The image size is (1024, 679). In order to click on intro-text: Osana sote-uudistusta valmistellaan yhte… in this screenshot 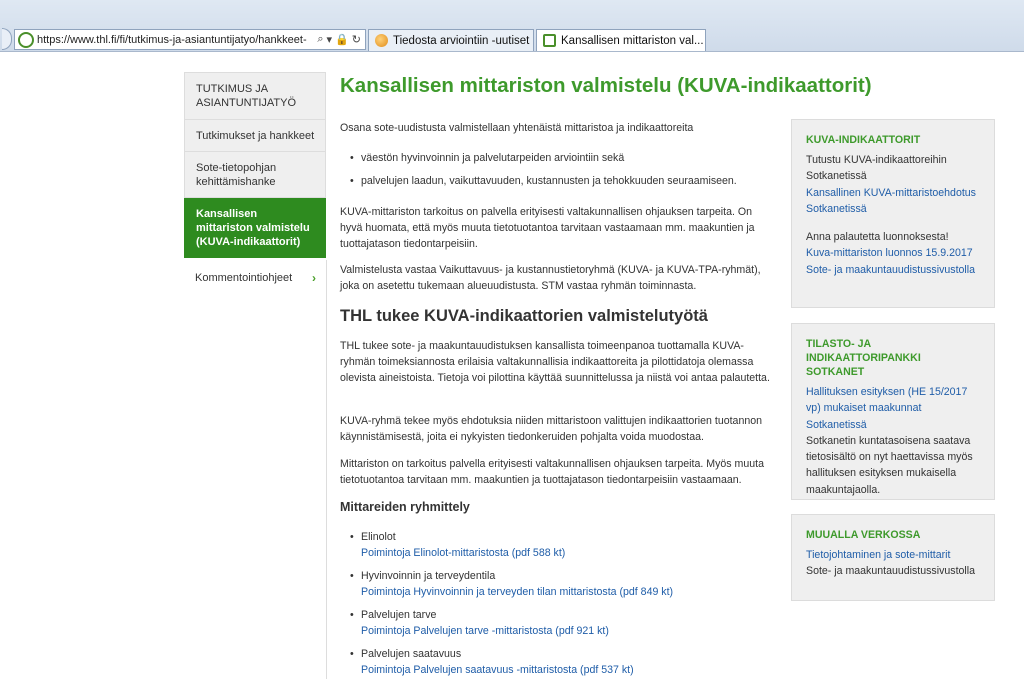, I will do `click(517, 128)`.